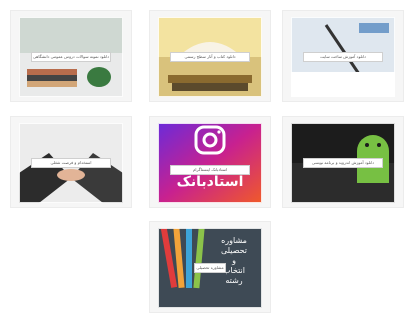 The width and height of the screenshot is (404, 319). I want to click on card-books: دانلود کتاب و آثار سطح رسمی, so click(210, 56).